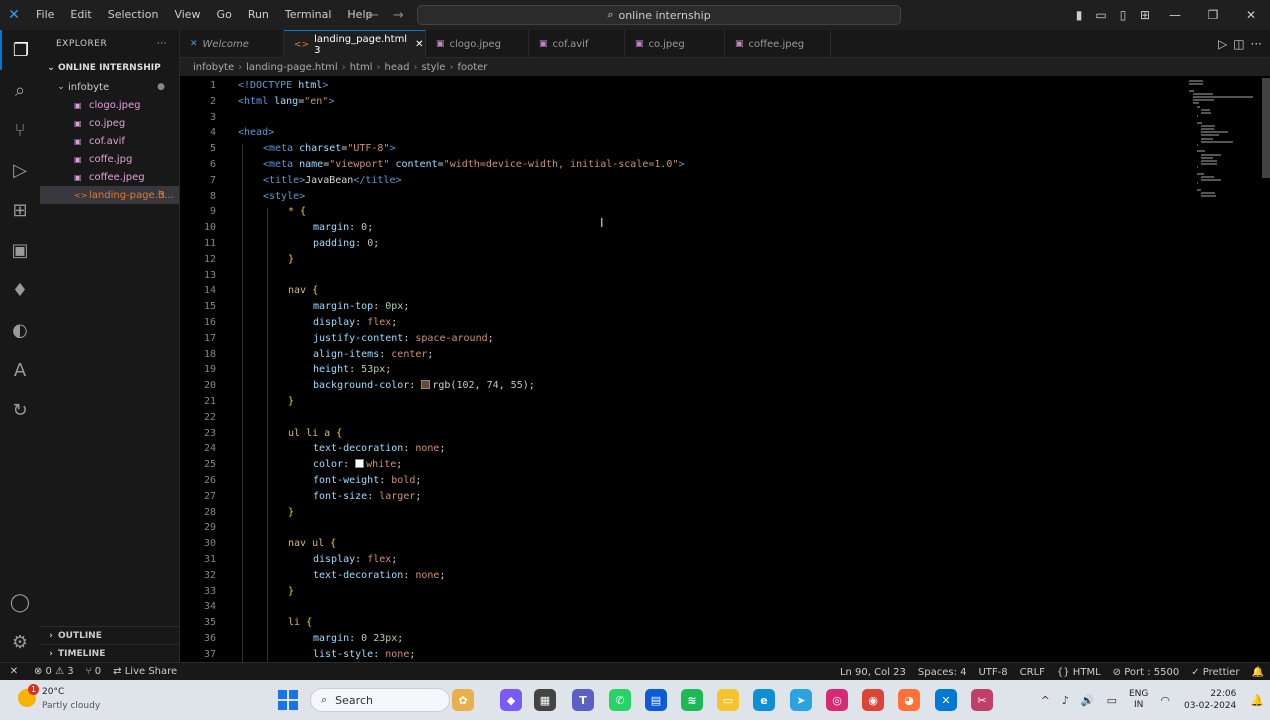 The height and width of the screenshot is (720, 1270). What do you see at coordinates (288, 700) in the screenshot?
I see `start-button-windows-icon` at bounding box center [288, 700].